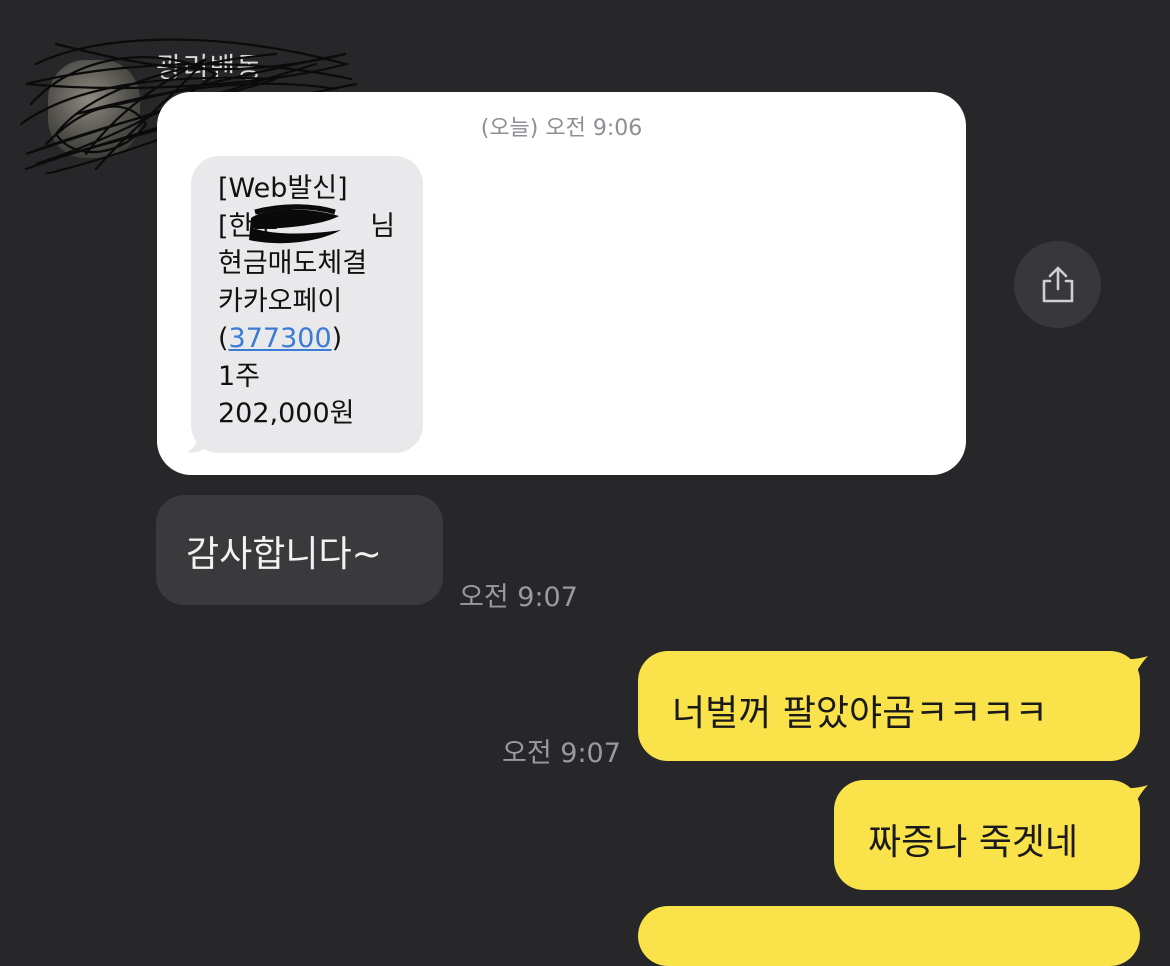  What do you see at coordinates (295, 224) in the screenshot?
I see `redaction-blob` at bounding box center [295, 224].